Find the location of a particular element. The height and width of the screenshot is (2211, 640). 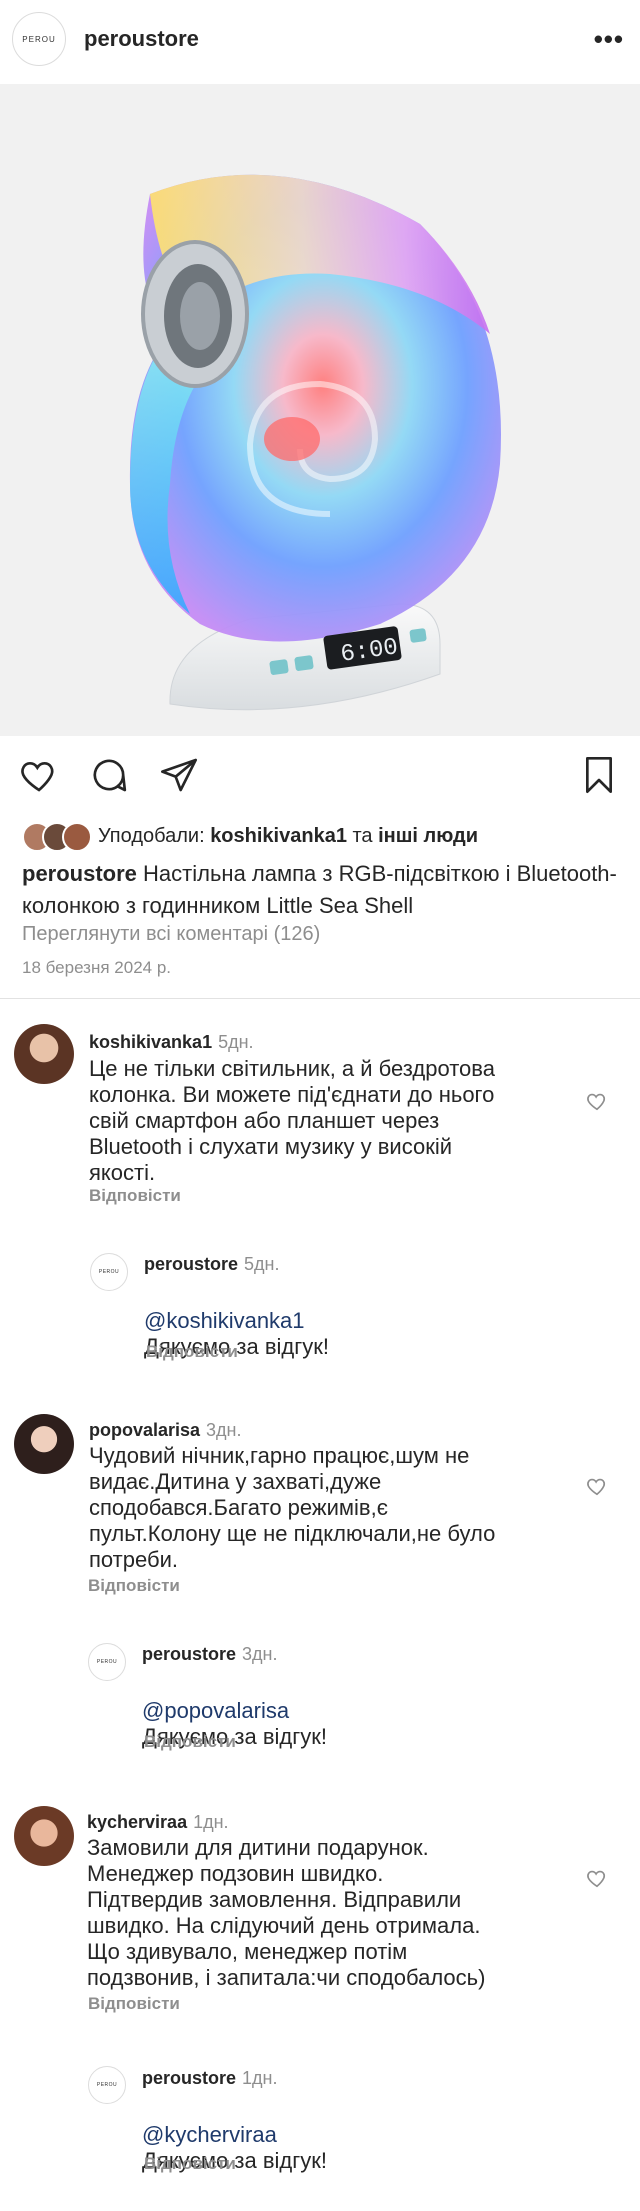

comment-username-row: koshikivanka1 5дн. is located at coordinates (171, 1042).